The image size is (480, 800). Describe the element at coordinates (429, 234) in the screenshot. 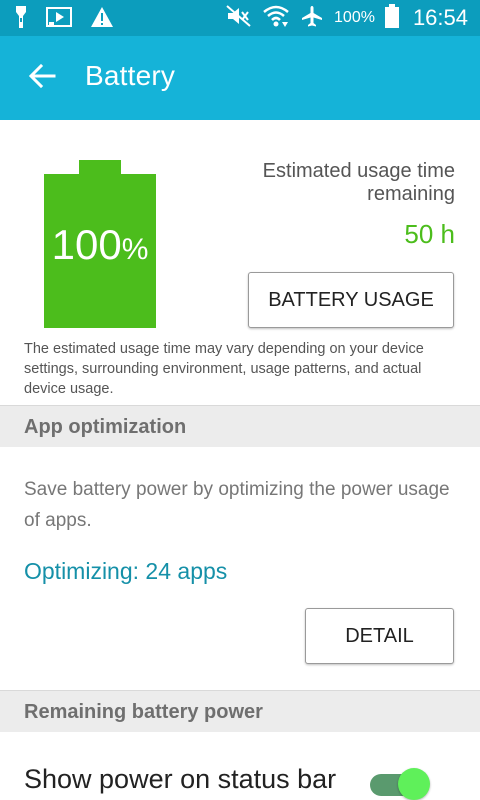

I see `estimated-time-value: 50 h` at that location.